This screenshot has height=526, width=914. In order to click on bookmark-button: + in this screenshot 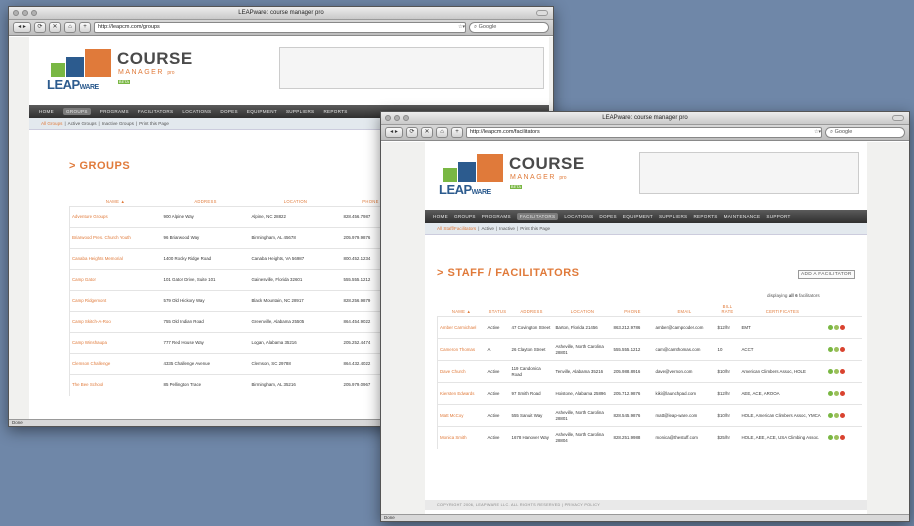, I will do `click(85, 27)`.